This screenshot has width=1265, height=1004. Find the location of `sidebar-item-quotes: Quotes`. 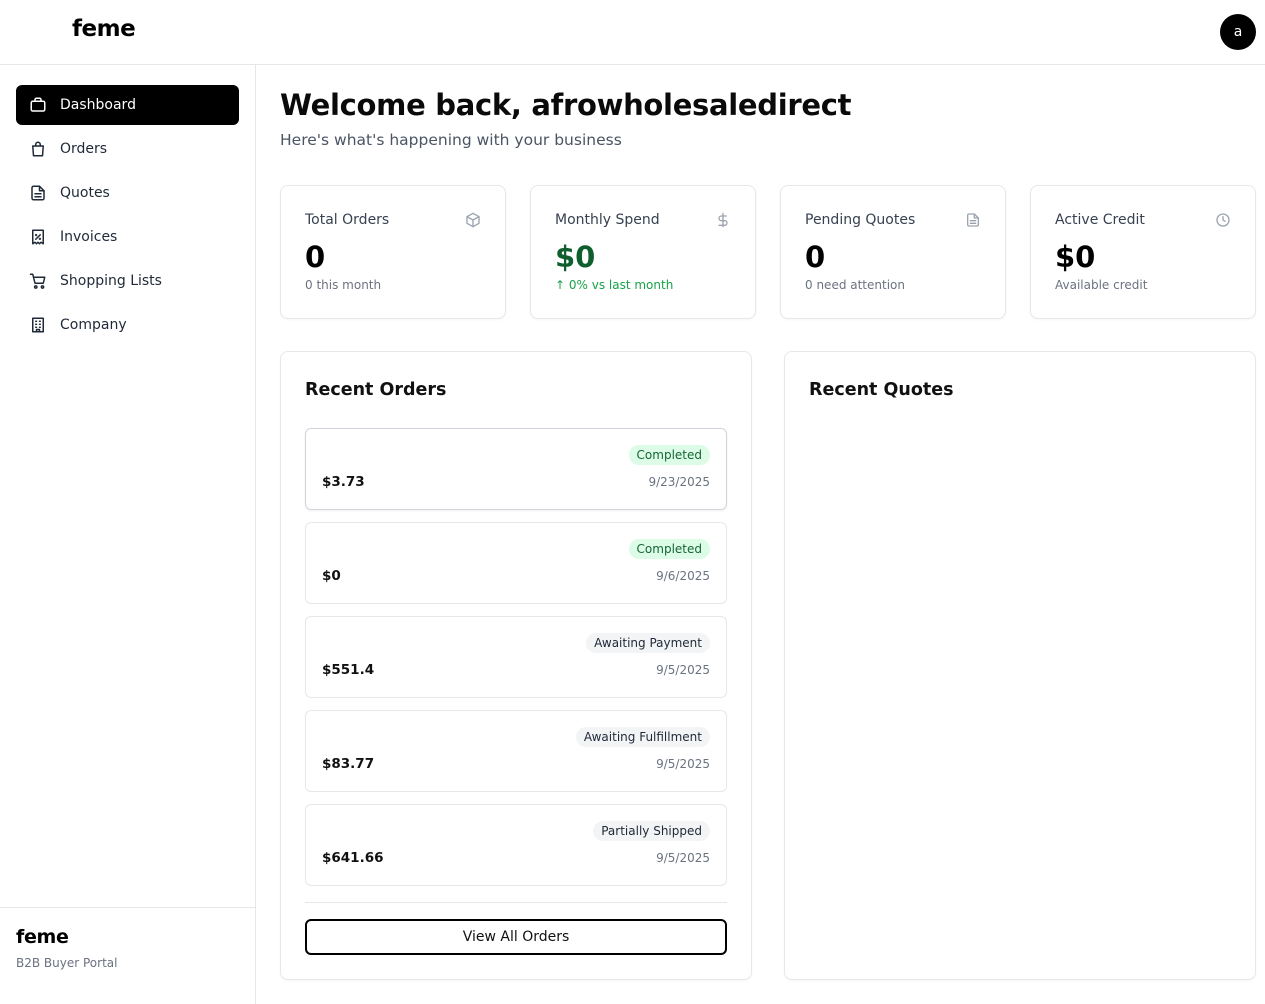

sidebar-item-quotes: Quotes is located at coordinates (127, 193).